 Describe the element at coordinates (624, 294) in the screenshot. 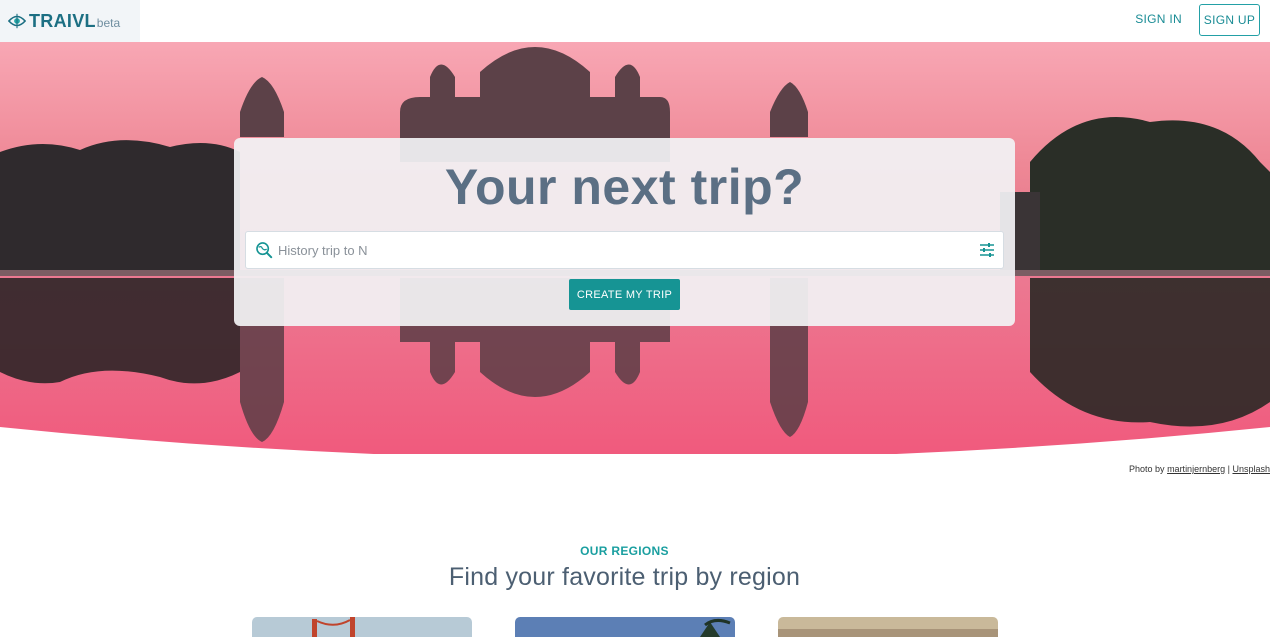

I see `create-trip-button: CREATE MY TRIP` at that location.